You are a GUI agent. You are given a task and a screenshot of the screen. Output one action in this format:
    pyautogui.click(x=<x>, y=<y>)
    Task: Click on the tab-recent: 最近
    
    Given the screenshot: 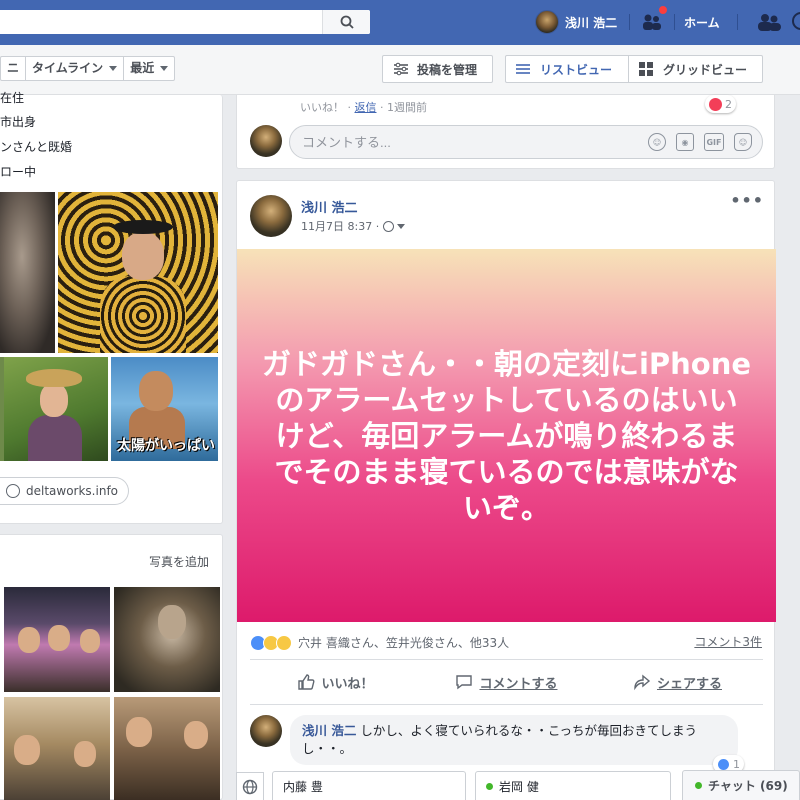 What is the action you would take?
    pyautogui.click(x=148, y=68)
    